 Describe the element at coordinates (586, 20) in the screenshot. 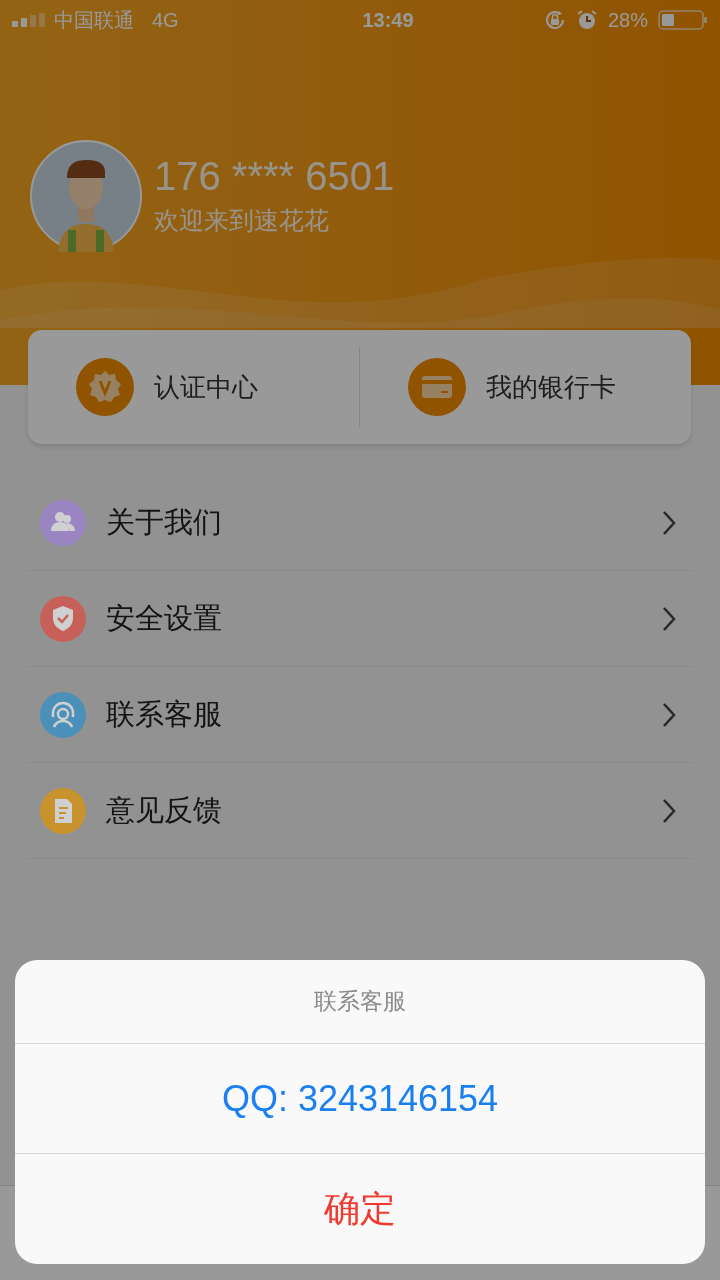

I see `alarm-icon` at that location.